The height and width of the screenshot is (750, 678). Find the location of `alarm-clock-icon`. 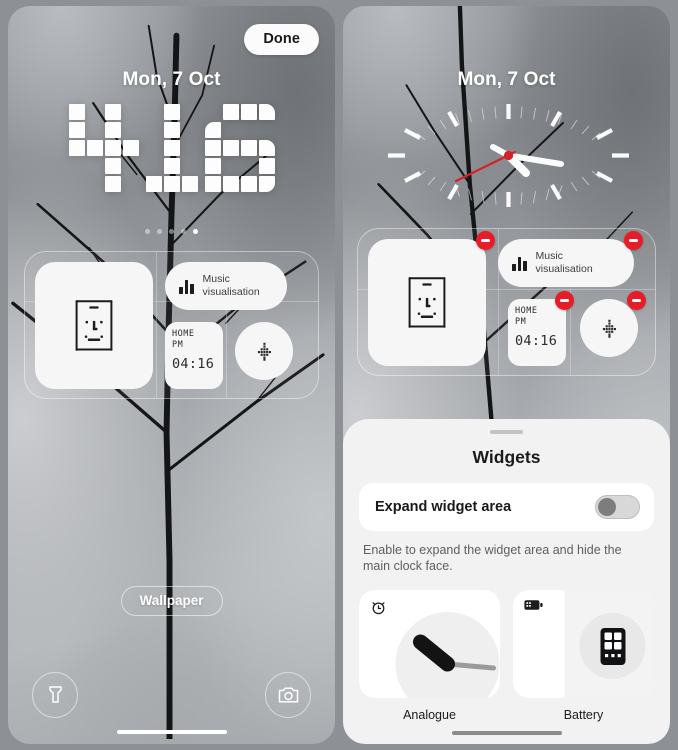

alarm-clock-icon is located at coordinates (378, 608).